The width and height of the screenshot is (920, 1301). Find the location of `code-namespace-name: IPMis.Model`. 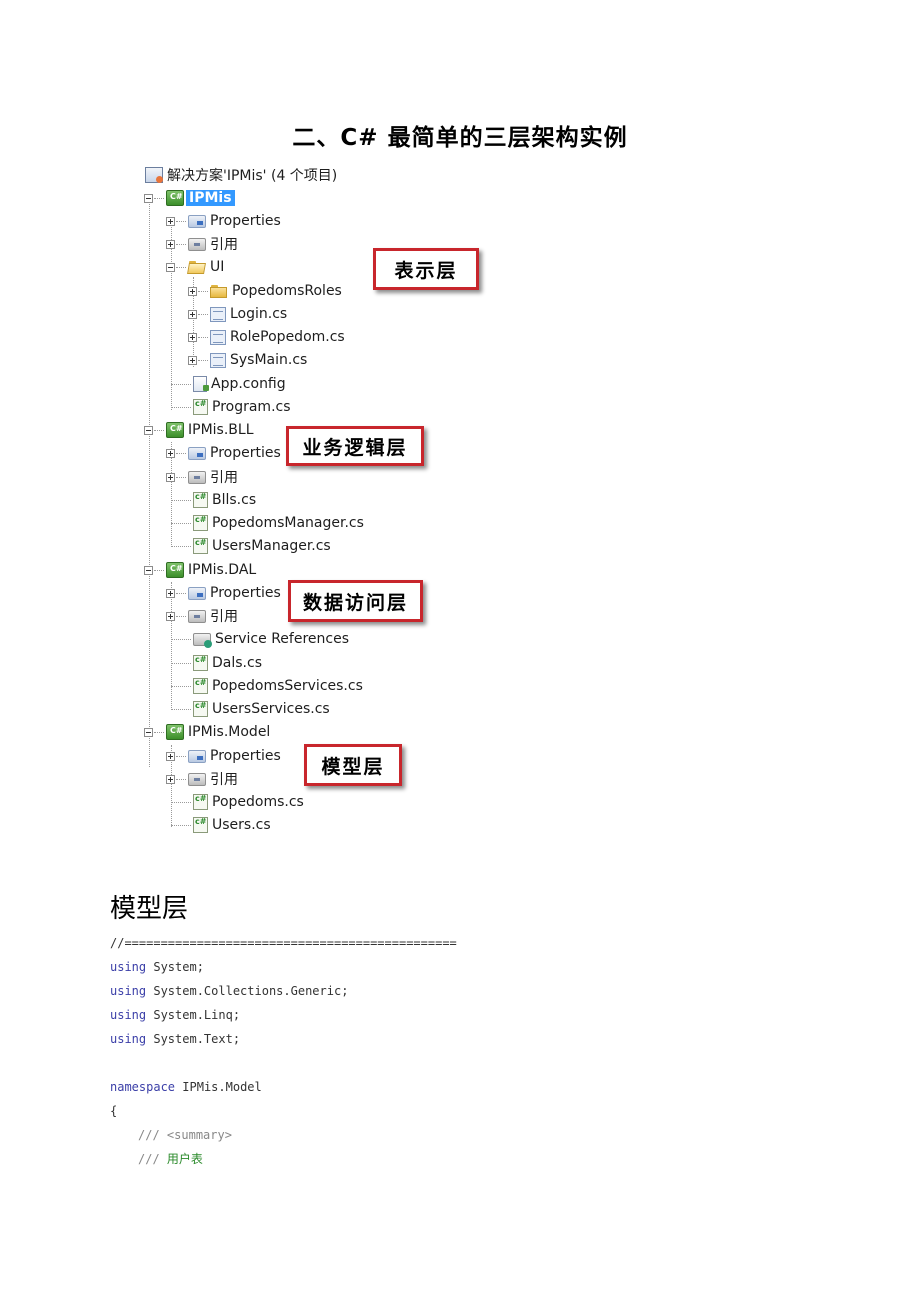

code-namespace-name: IPMis.Model is located at coordinates (222, 1087).